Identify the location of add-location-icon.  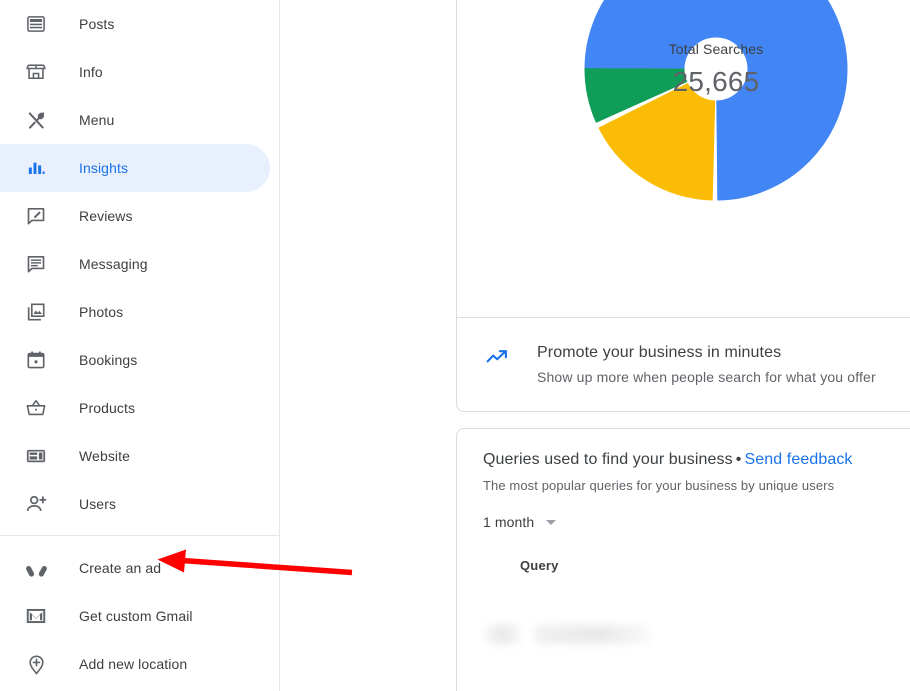
(36, 664).